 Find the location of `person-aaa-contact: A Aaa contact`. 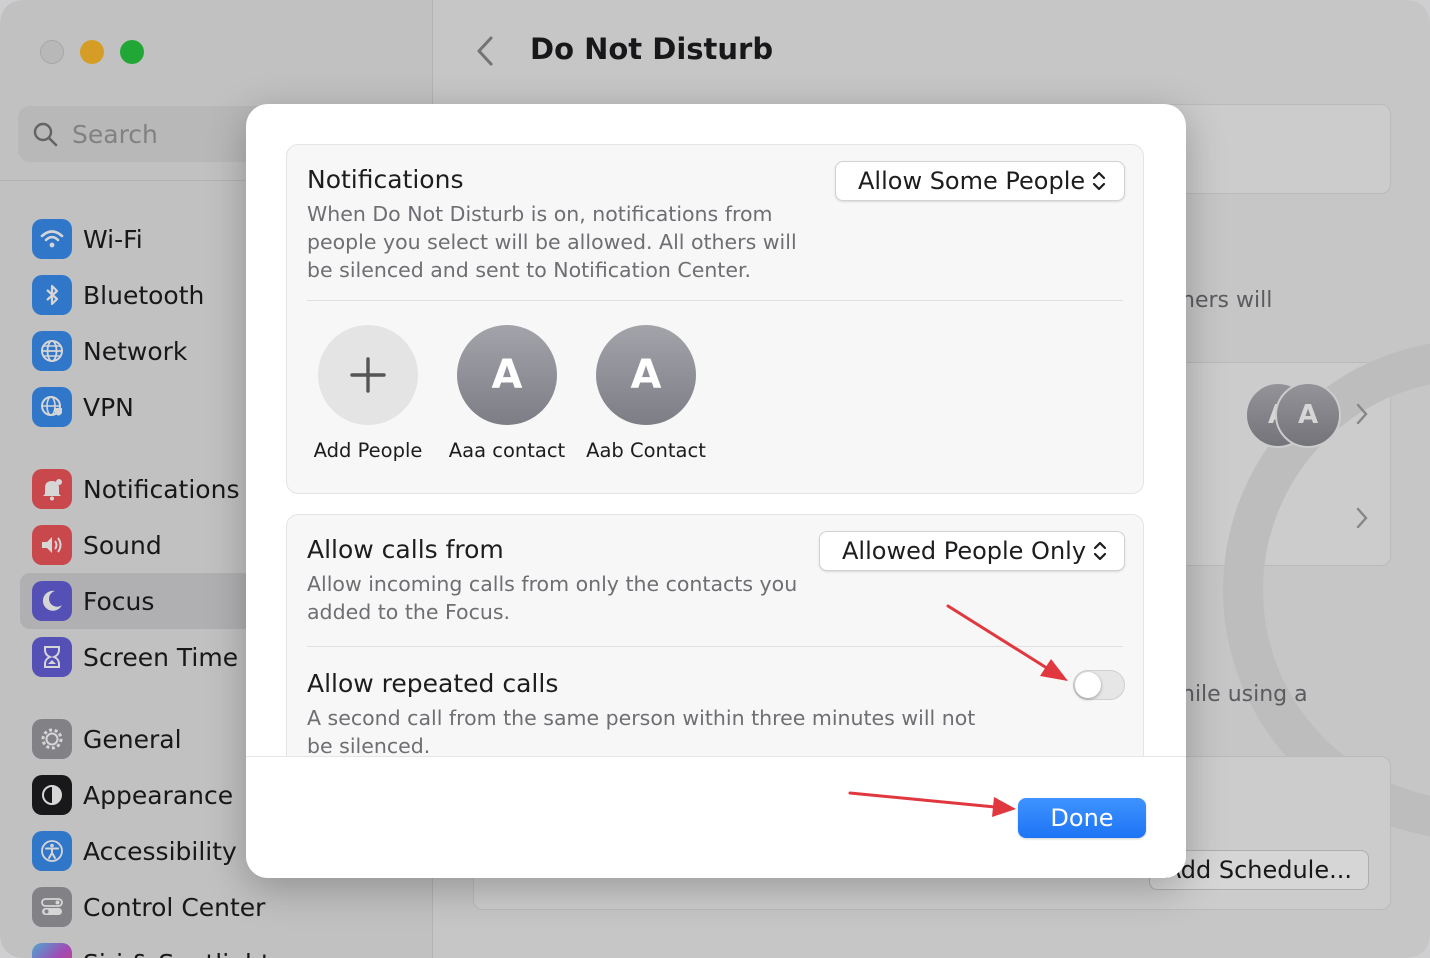

person-aaa-contact: A Aaa contact is located at coordinates (507, 393).